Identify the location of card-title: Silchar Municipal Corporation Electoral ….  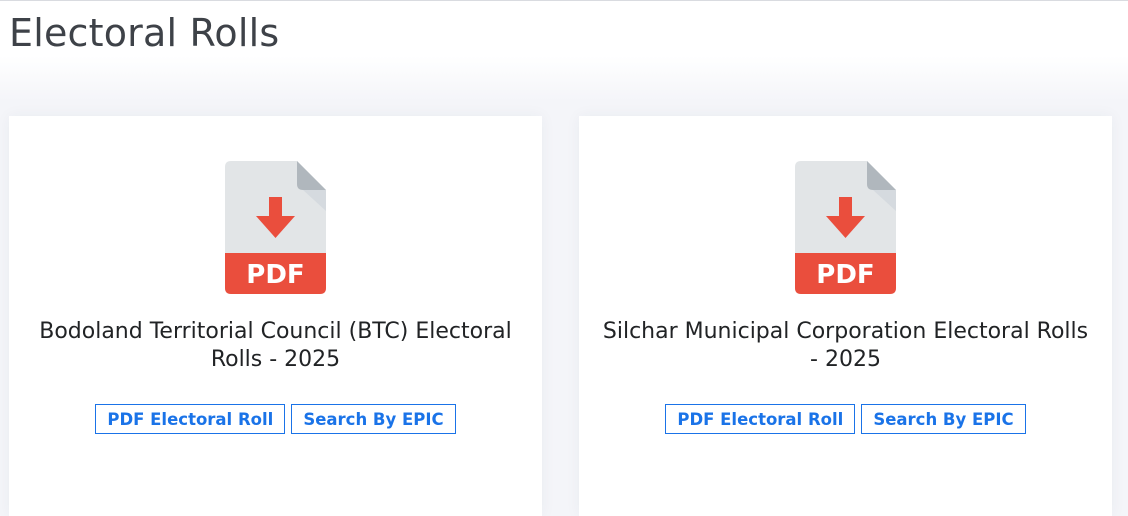
(845, 345).